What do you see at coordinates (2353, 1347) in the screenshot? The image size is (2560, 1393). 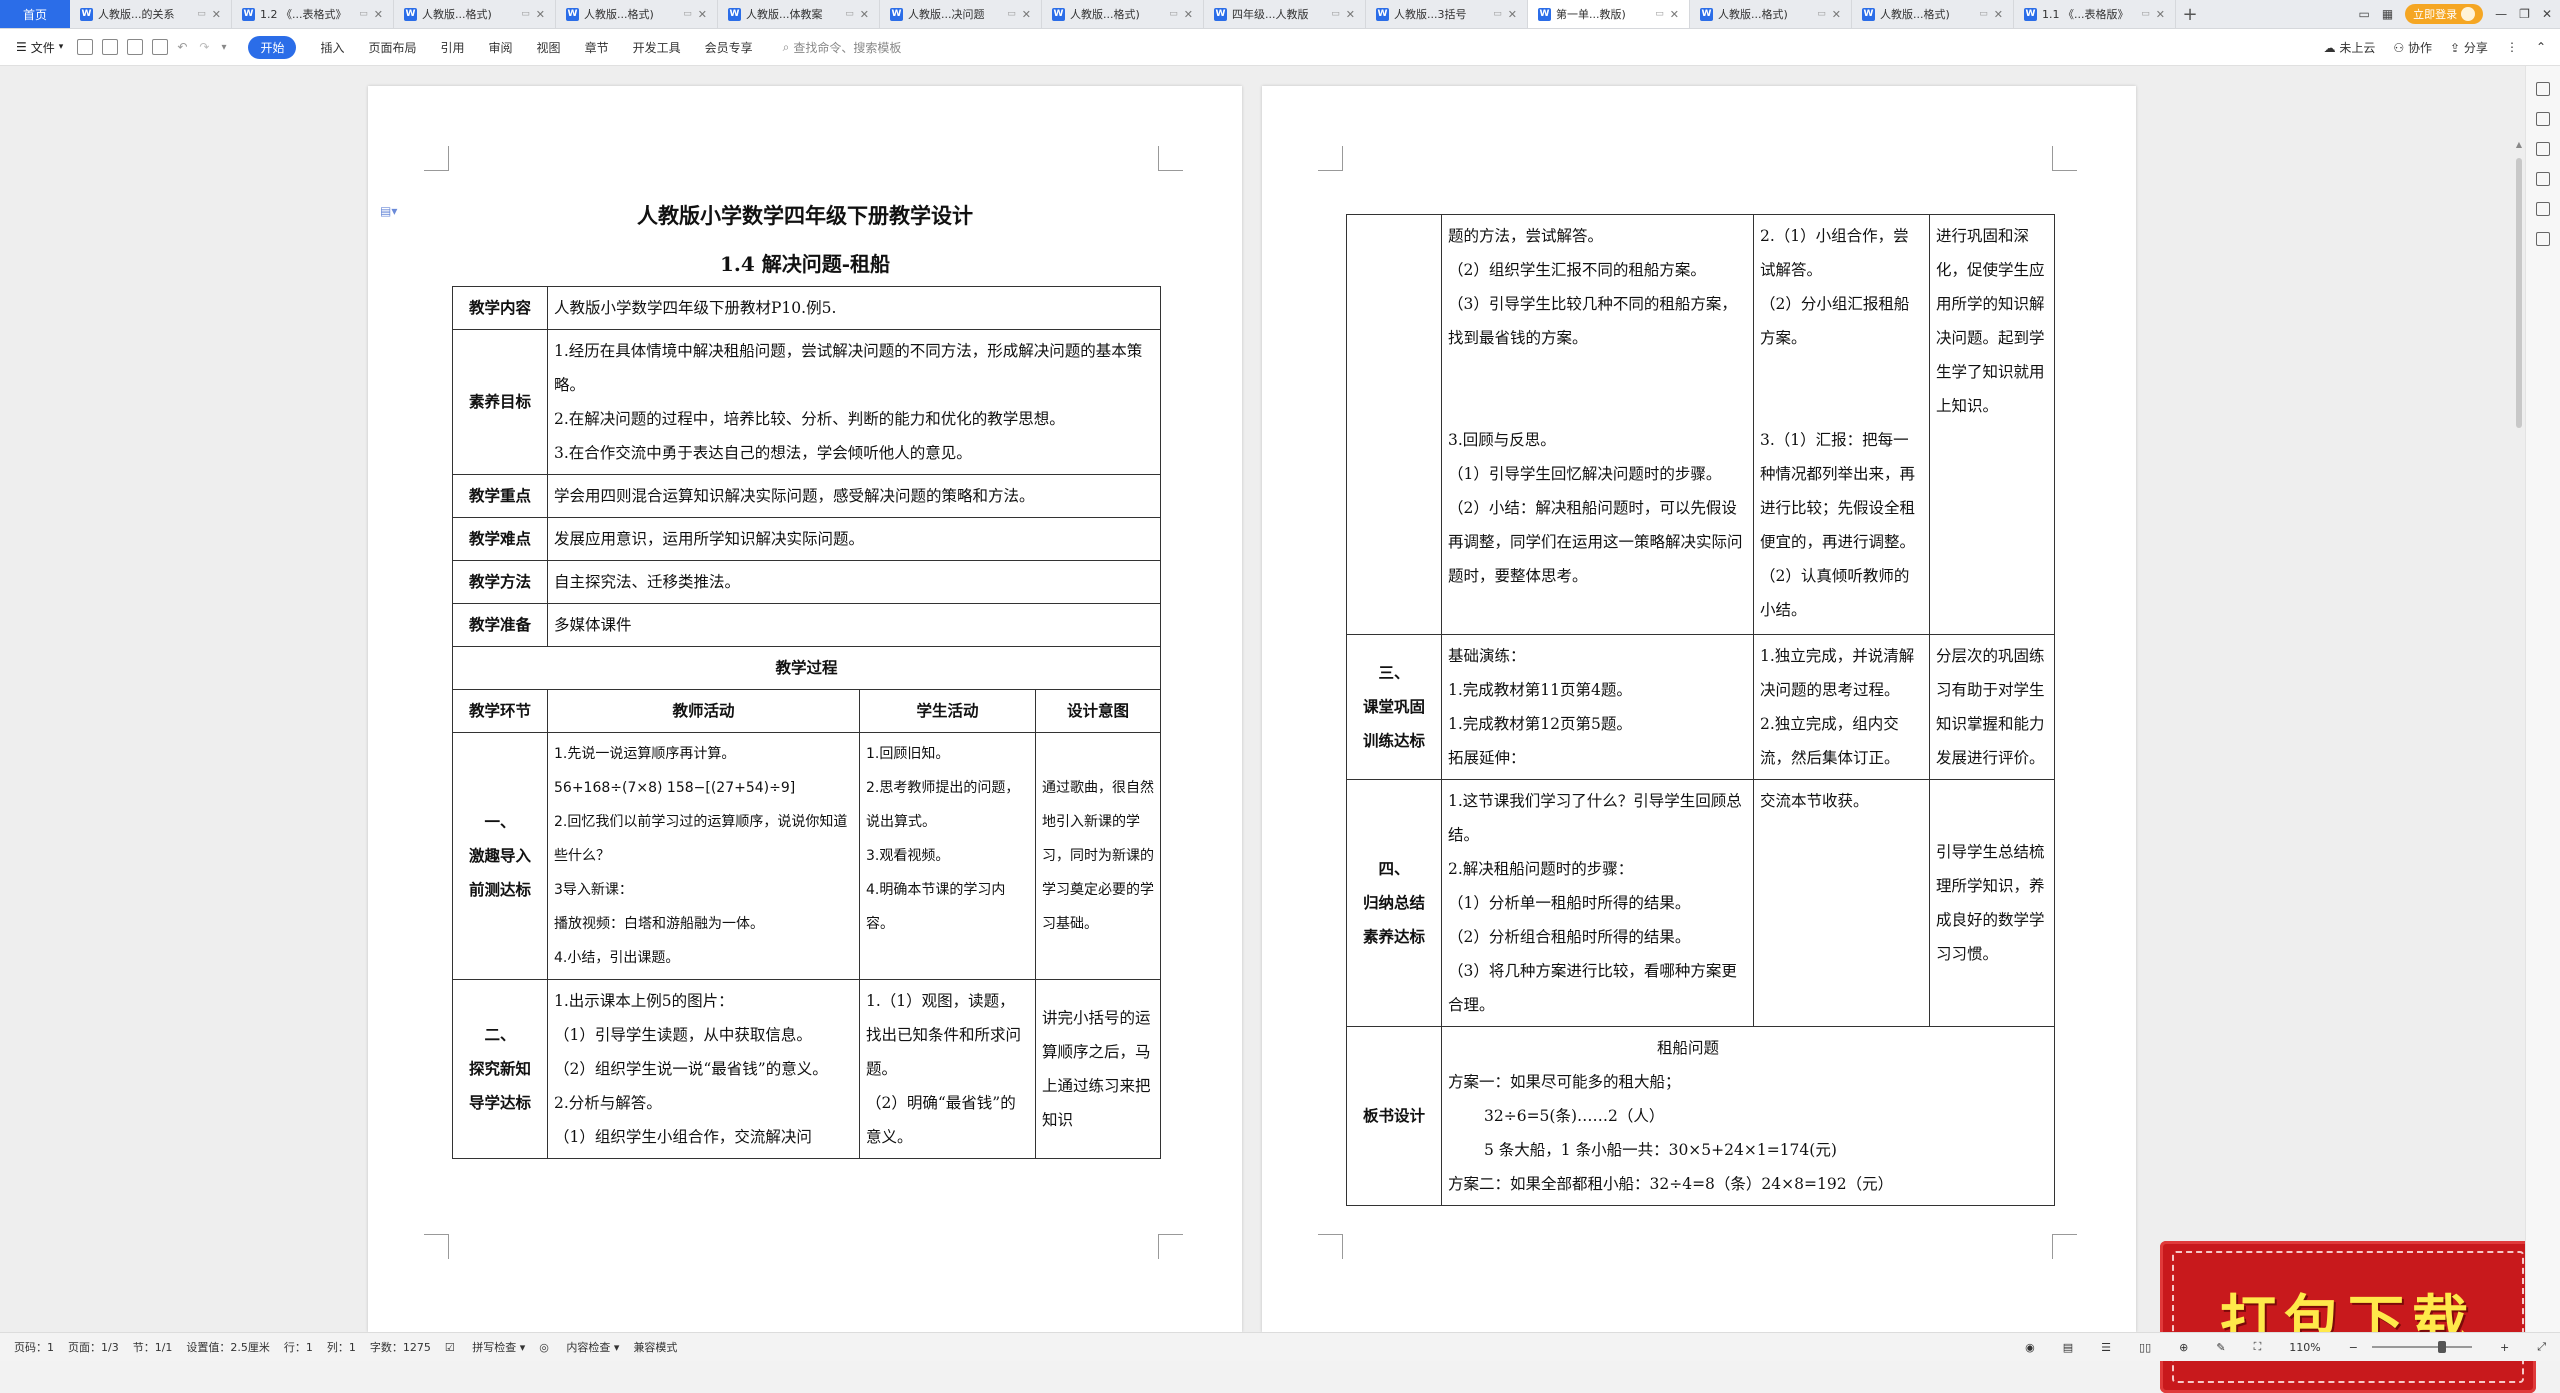 I see `zoom-out-icon: −` at bounding box center [2353, 1347].